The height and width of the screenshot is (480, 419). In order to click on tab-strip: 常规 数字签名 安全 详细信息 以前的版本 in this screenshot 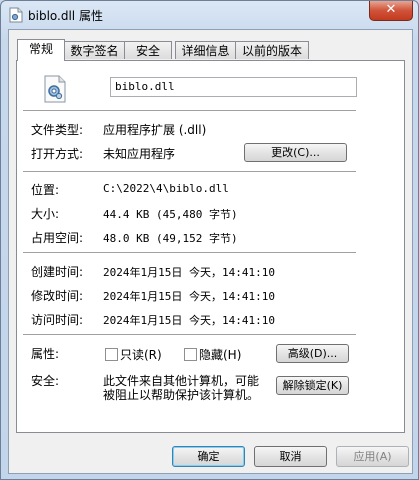, I will do `click(212, 50)`.